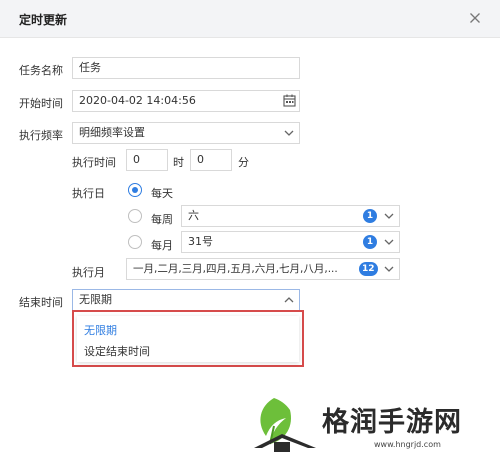  What do you see at coordinates (211, 160) in the screenshot?
I see `exec-minute-input: 0` at bounding box center [211, 160].